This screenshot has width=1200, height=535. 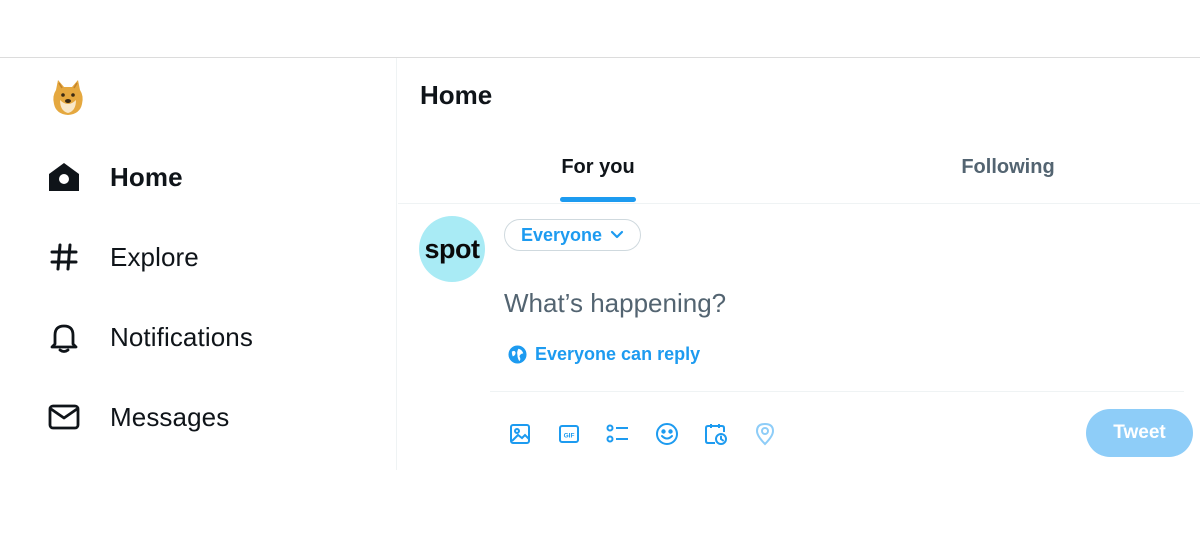 I want to click on timeline-tabs: For you Following, so click(x=799, y=172).